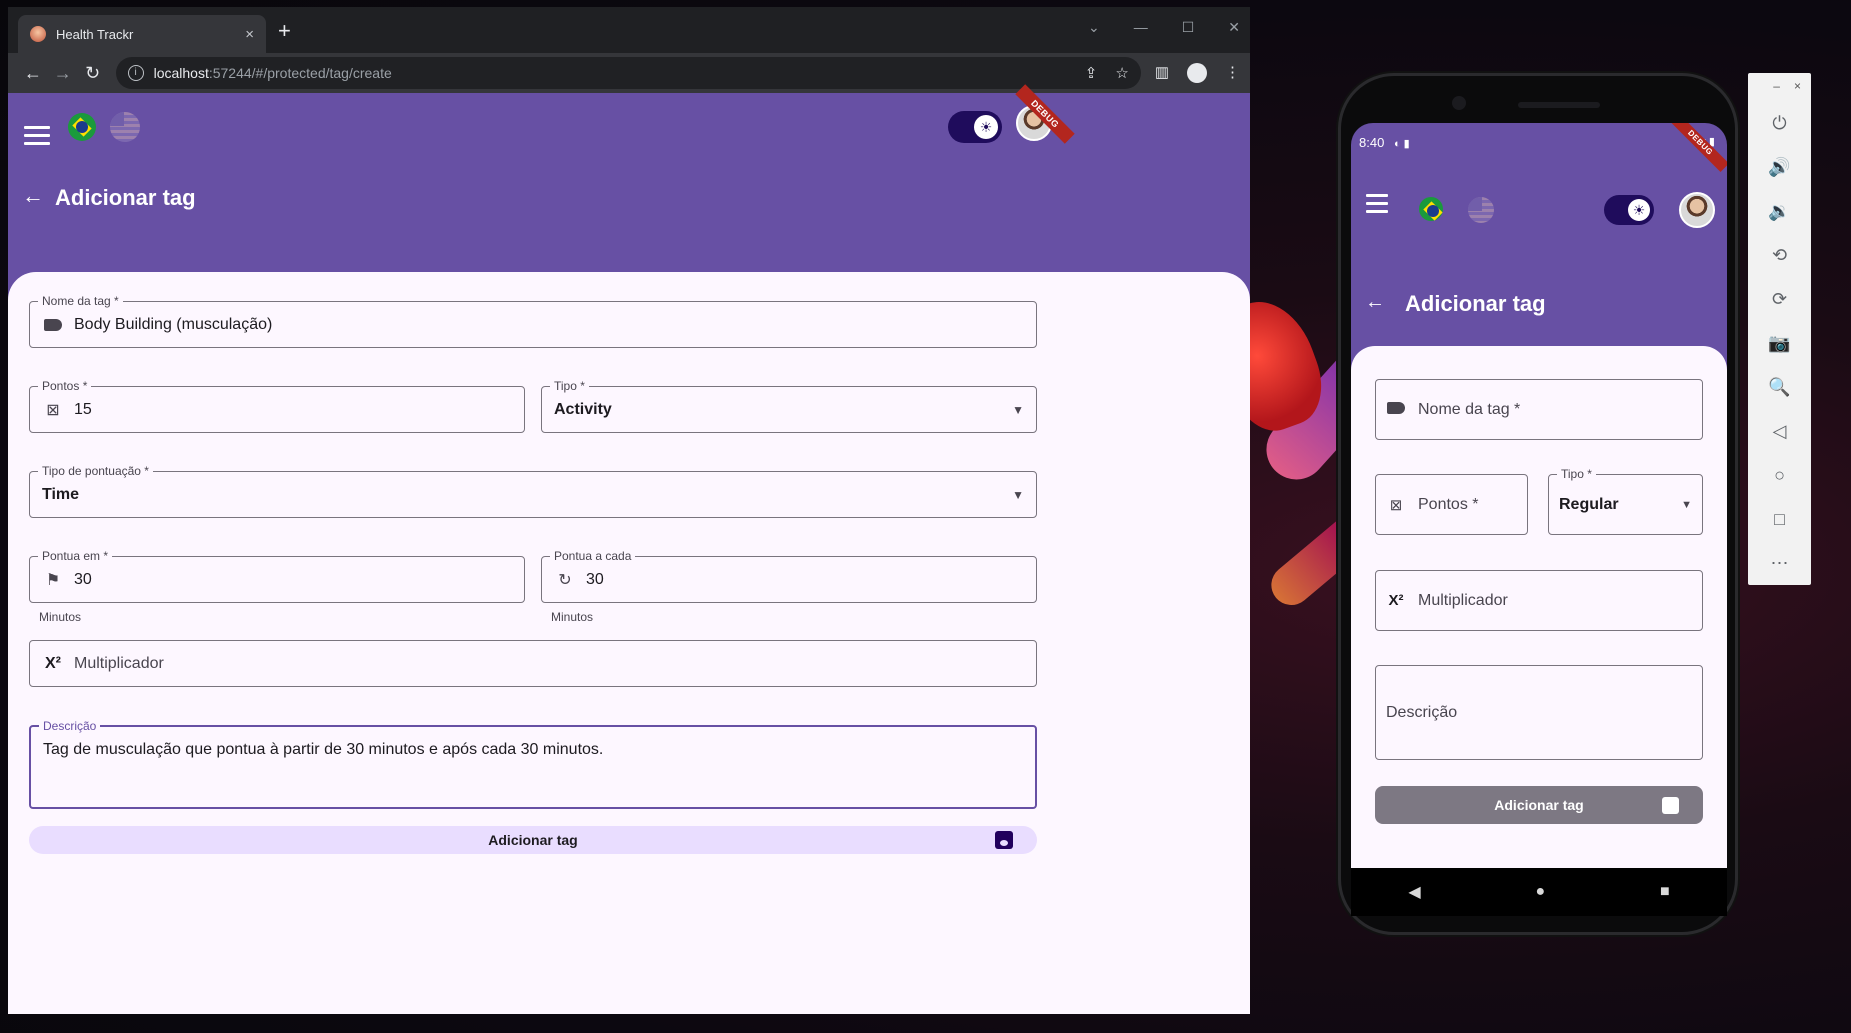 This screenshot has height=1033, width=1851. I want to click on android-nav-bar: ◀ ● ■, so click(1539, 892).